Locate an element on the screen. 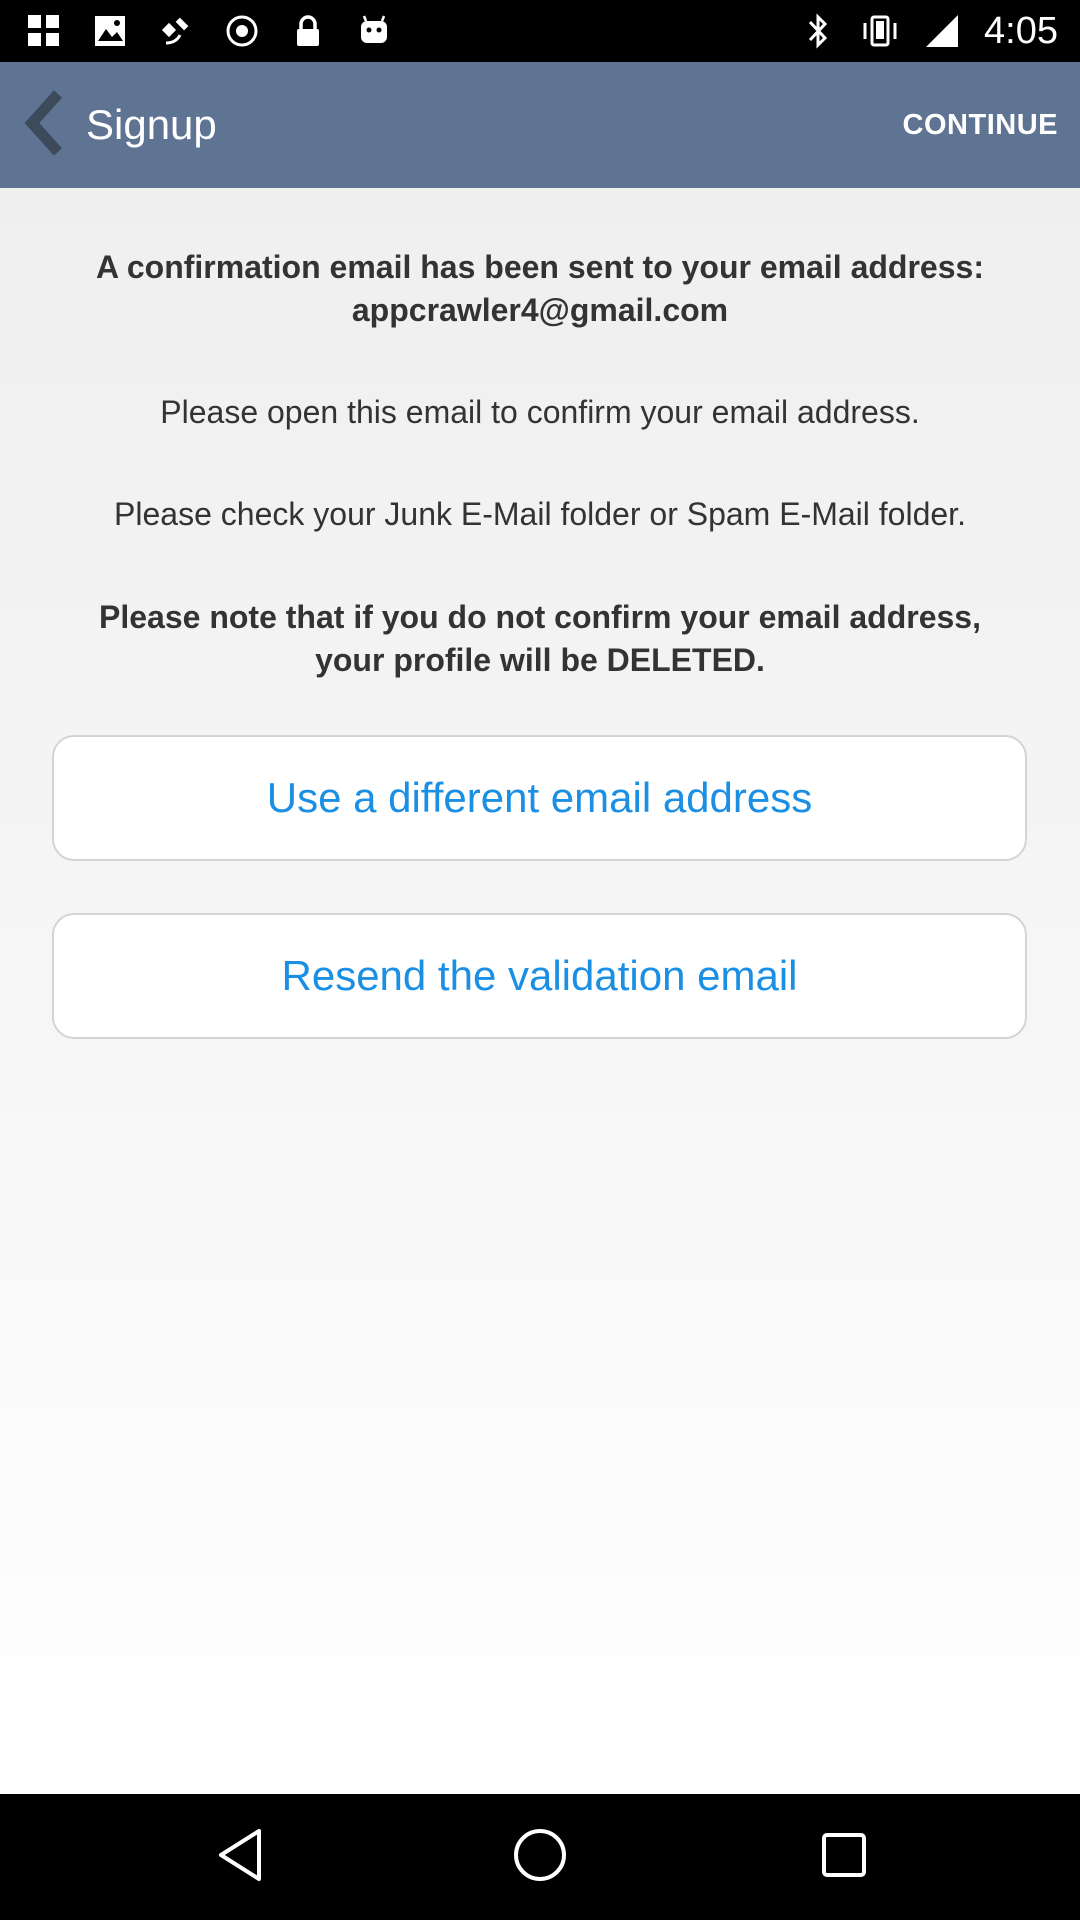 The width and height of the screenshot is (1080, 1920). satellite-icon is located at coordinates (176, 31).